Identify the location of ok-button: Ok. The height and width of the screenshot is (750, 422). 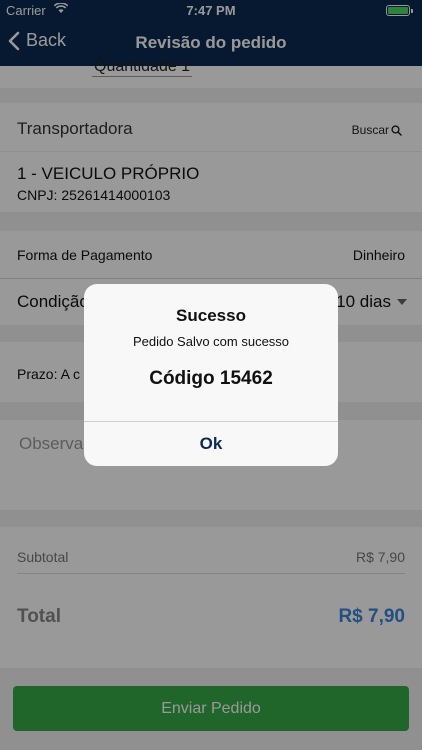
(211, 444).